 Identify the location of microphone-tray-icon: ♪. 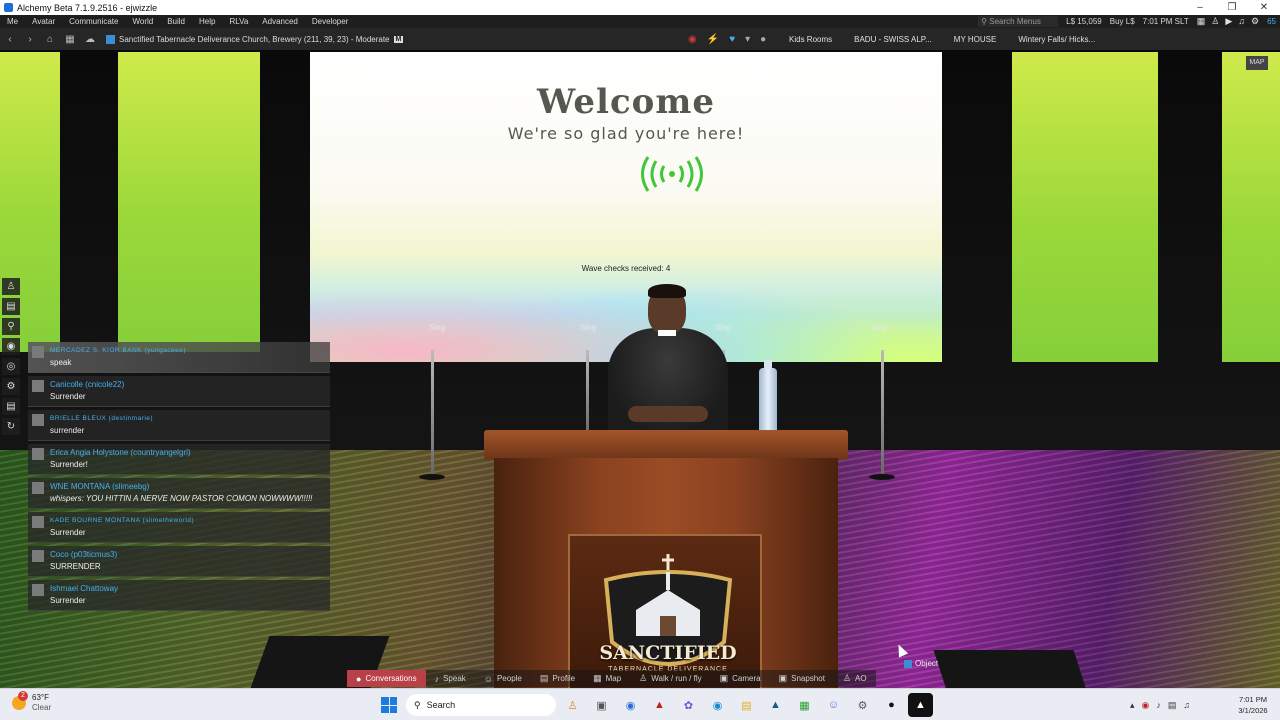
(1158, 705).